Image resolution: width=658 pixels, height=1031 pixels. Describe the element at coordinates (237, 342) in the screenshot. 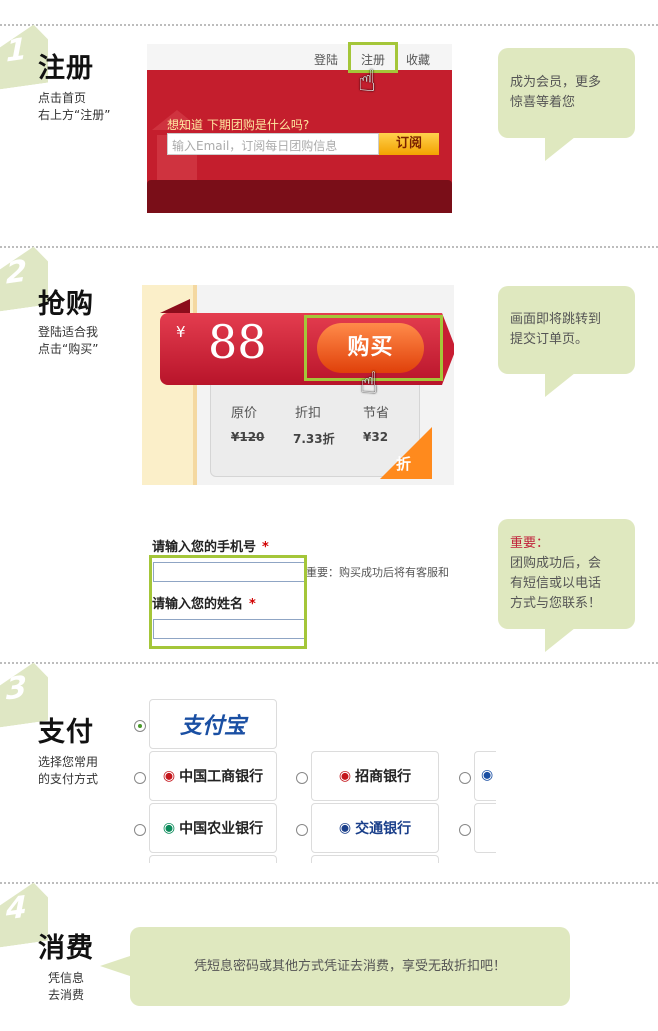

I see `price-value: 88` at that location.